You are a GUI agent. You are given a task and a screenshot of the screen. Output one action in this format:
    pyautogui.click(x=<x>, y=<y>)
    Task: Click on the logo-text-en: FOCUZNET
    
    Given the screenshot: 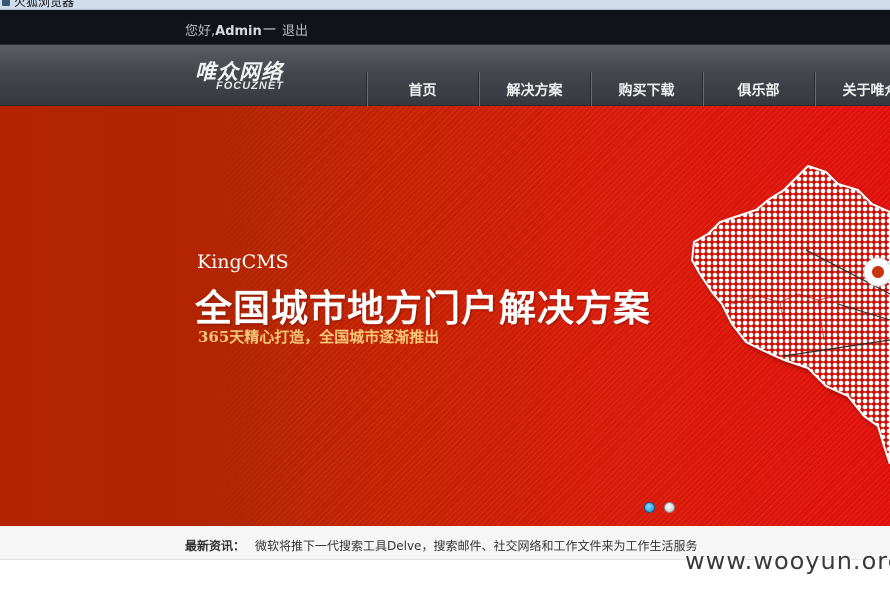 What is the action you would take?
    pyautogui.click(x=250, y=86)
    